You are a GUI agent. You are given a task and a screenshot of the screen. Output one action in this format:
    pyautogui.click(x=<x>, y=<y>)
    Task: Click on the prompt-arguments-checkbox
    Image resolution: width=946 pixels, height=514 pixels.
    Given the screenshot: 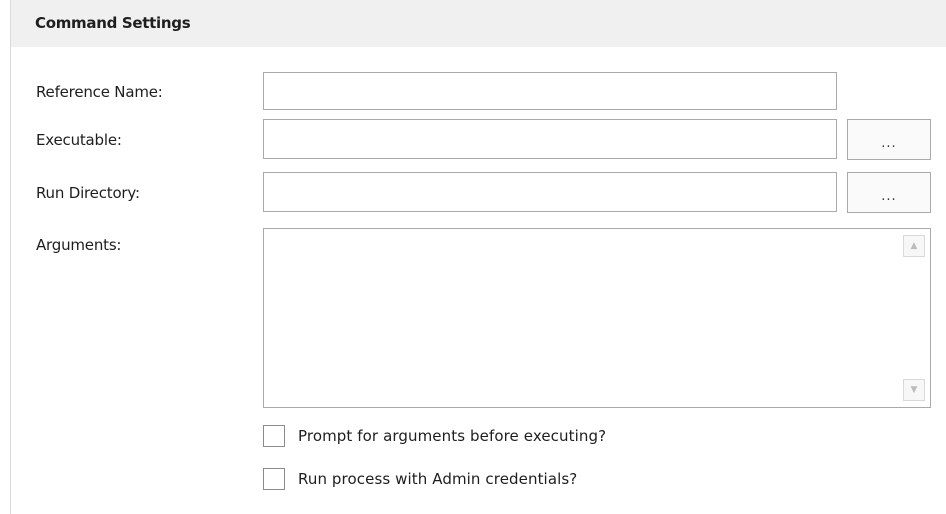 What is the action you would take?
    pyautogui.click(x=274, y=436)
    